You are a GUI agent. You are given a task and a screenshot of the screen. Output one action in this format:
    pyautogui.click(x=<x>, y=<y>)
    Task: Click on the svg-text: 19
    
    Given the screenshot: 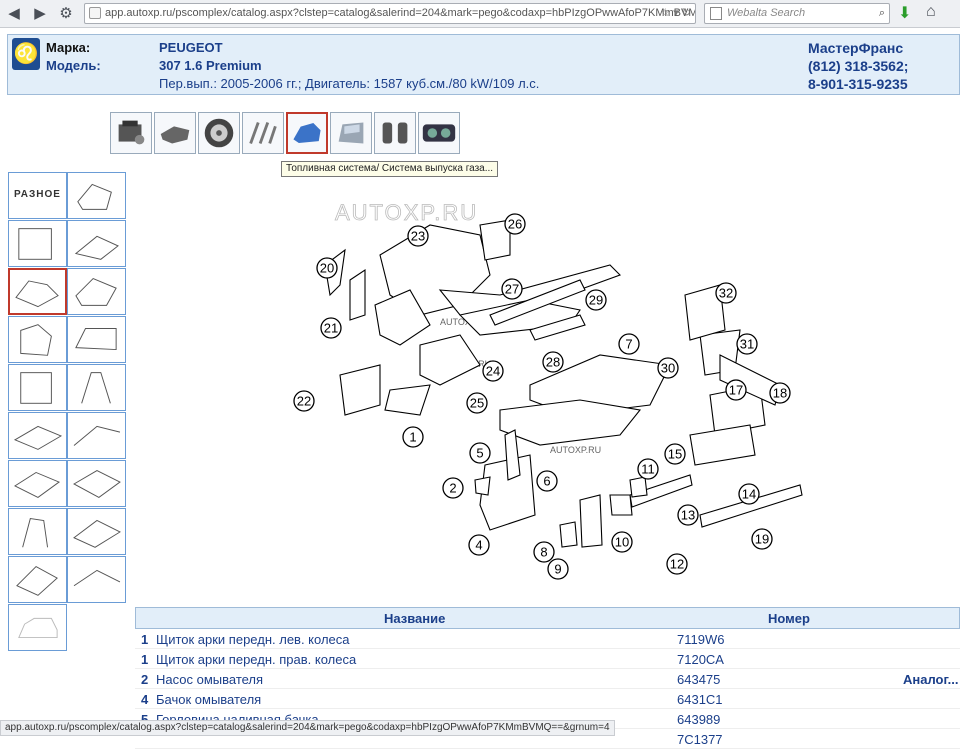 What is the action you would take?
    pyautogui.click(x=762, y=539)
    